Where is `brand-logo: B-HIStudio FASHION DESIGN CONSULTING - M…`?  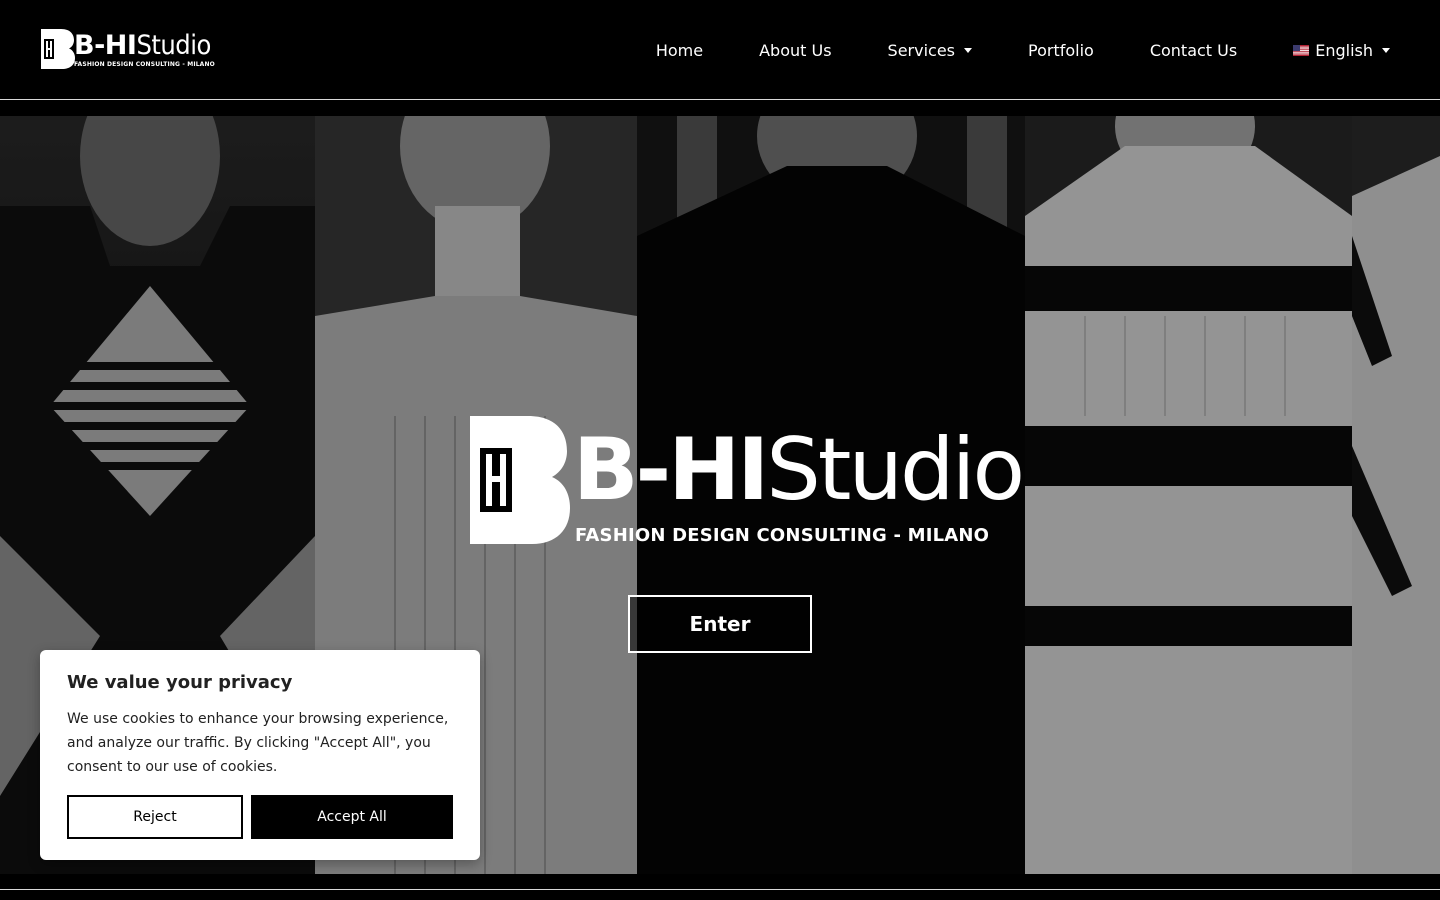 brand-logo: B-HIStudio FASHION DESIGN CONSULTING - M… is located at coordinates (128, 51).